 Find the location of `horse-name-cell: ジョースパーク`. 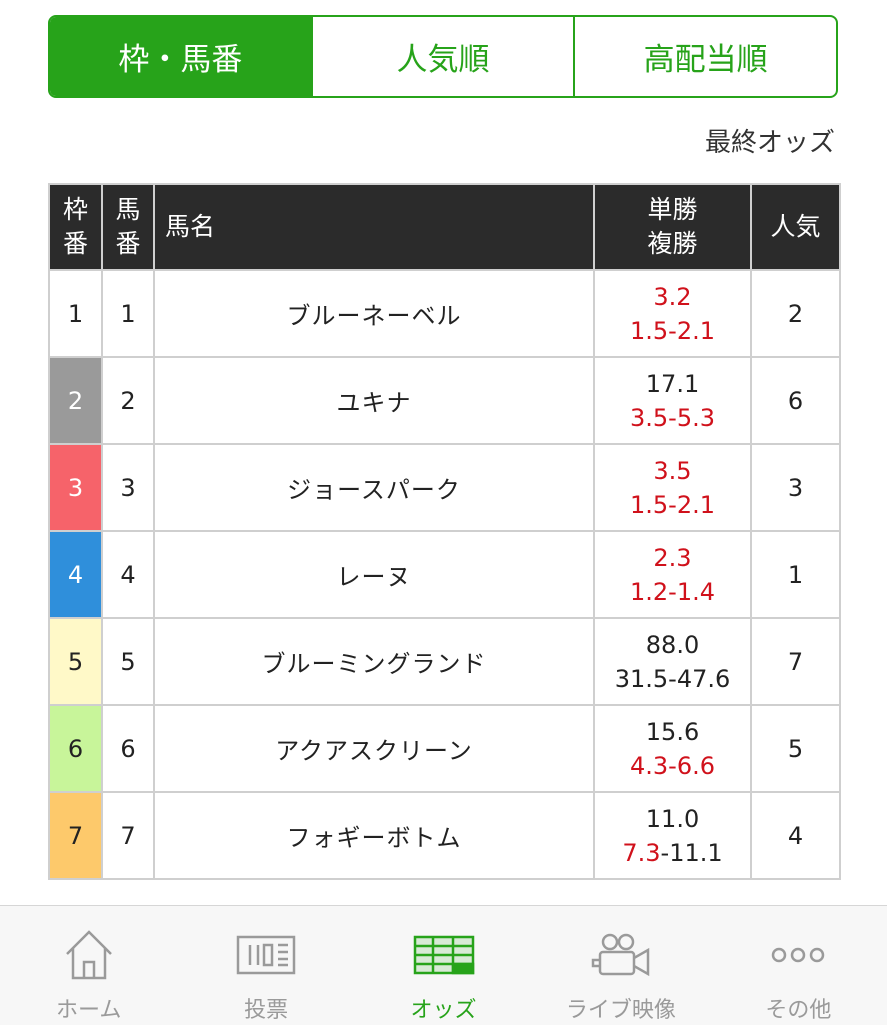

horse-name-cell: ジョースパーク is located at coordinates (374, 487).